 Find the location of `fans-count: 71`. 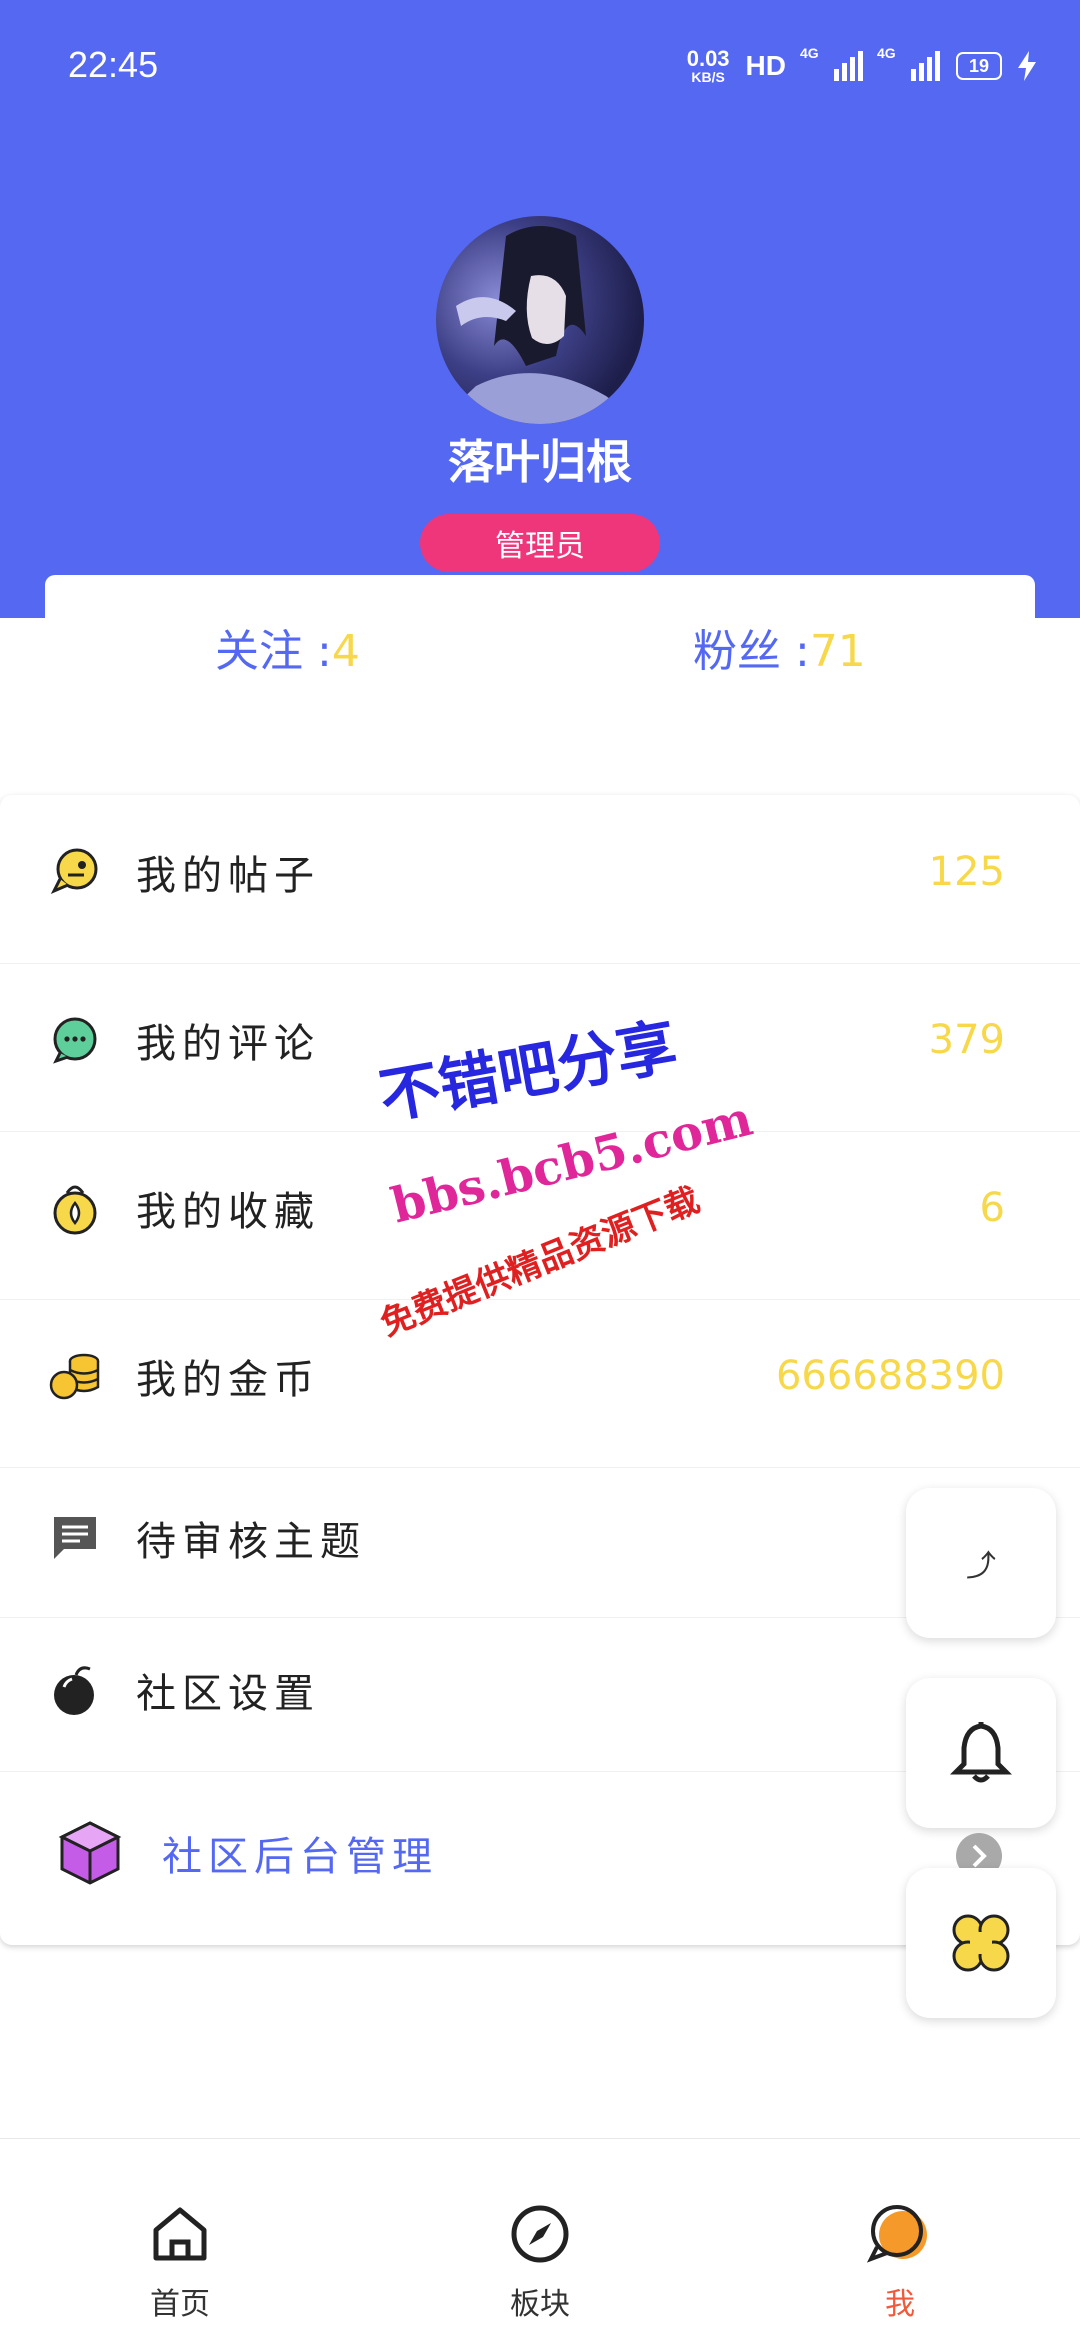

fans-count: 71 is located at coordinates (837, 651).